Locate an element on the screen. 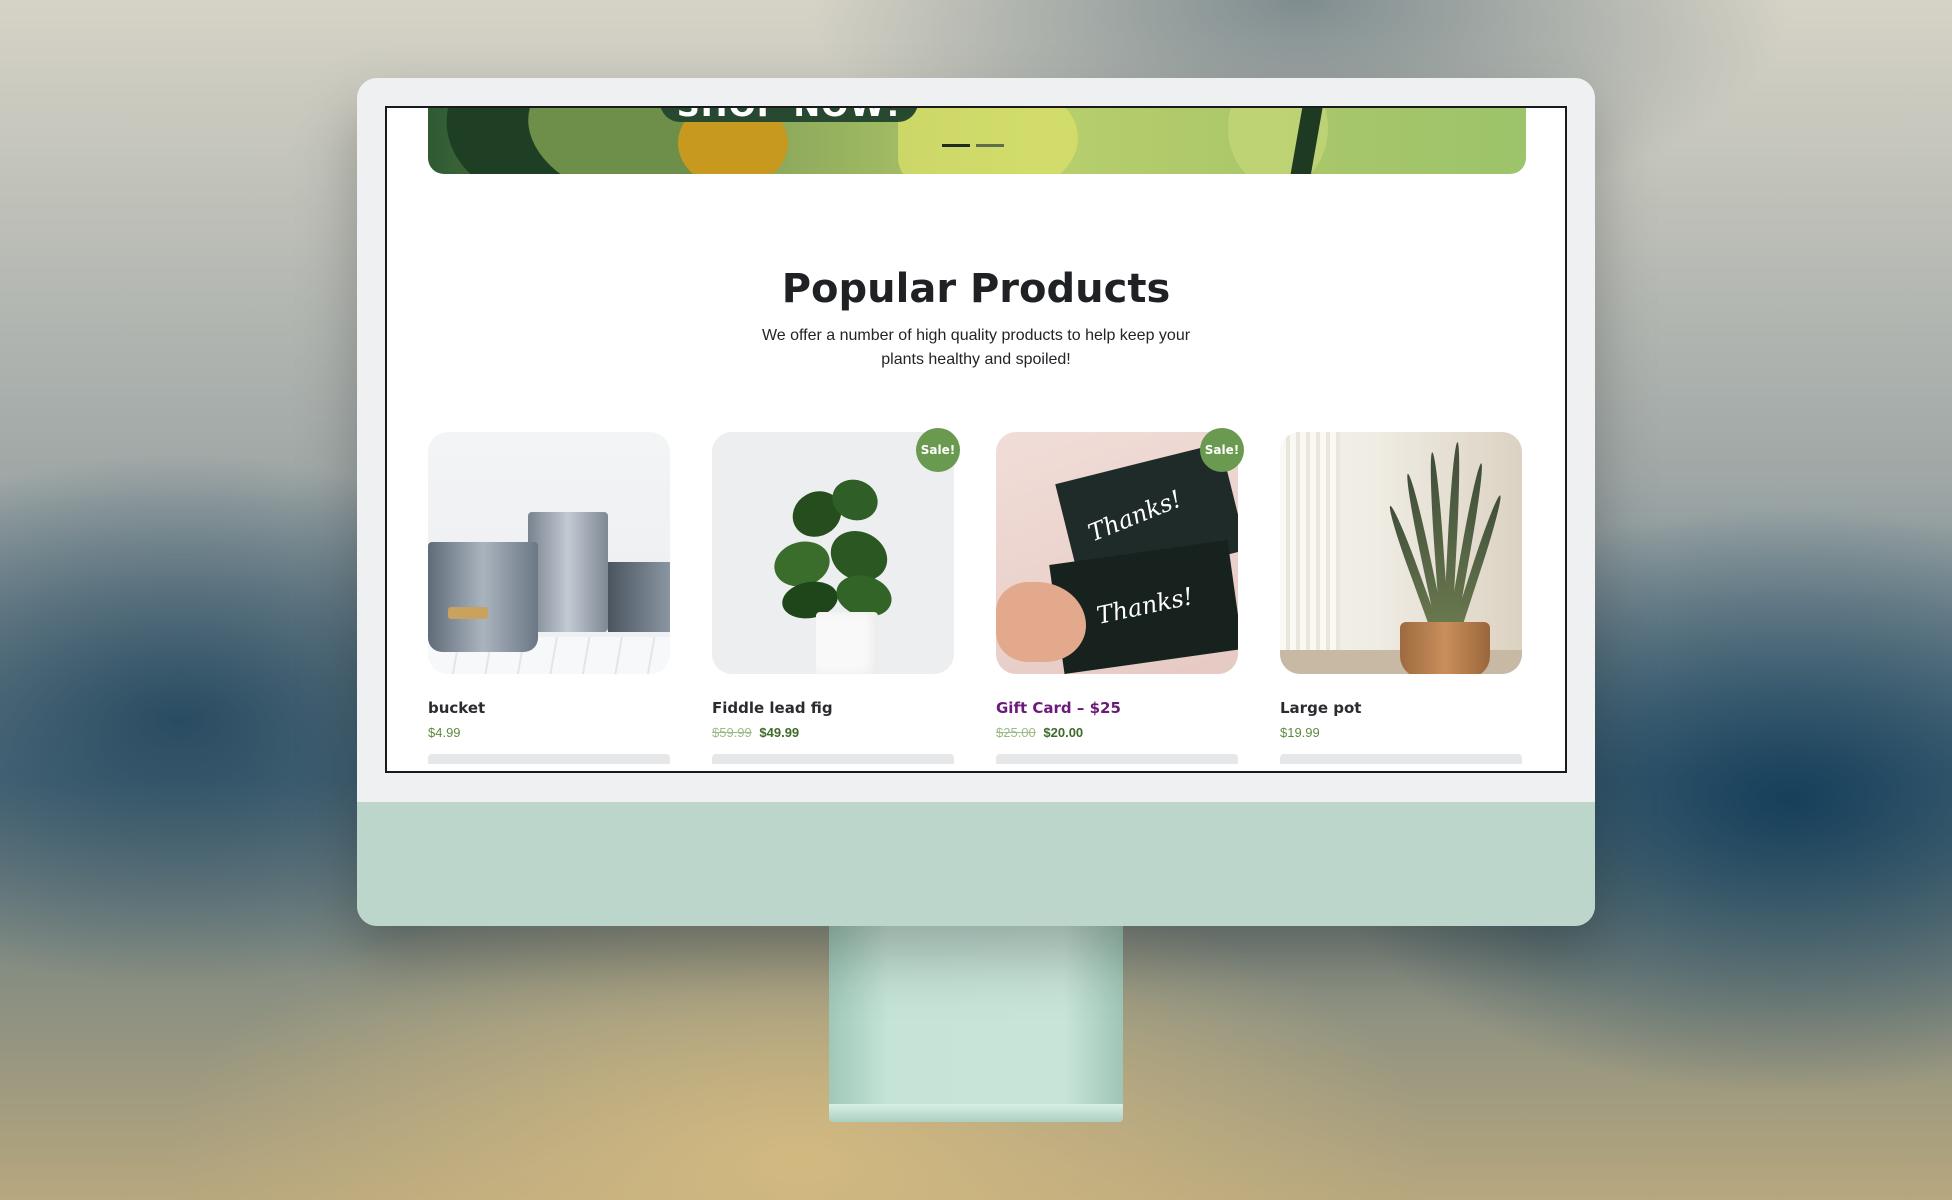 The image size is (1952, 1200). sale-price: $49.99 is located at coordinates (779, 732).